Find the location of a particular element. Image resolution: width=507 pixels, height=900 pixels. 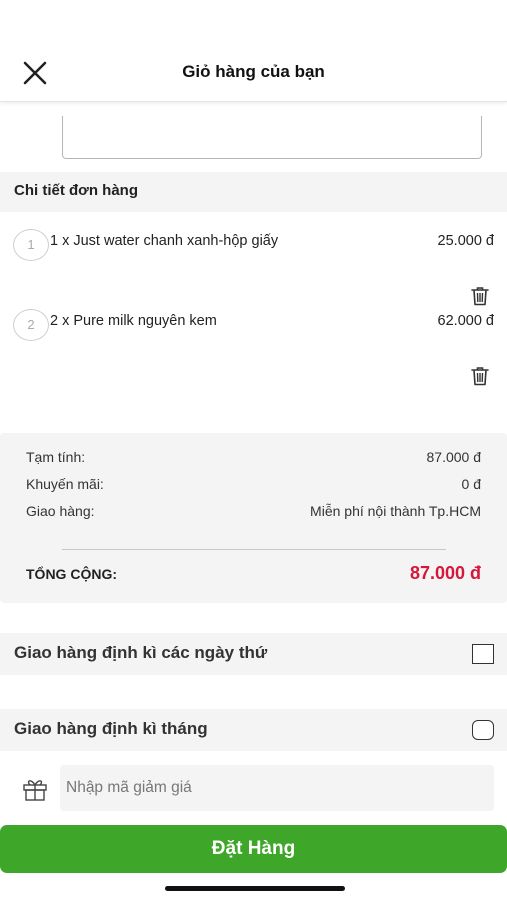

weekly-delivery-option: Giao hàng định kì các ngày thứ is located at coordinates (253, 654).